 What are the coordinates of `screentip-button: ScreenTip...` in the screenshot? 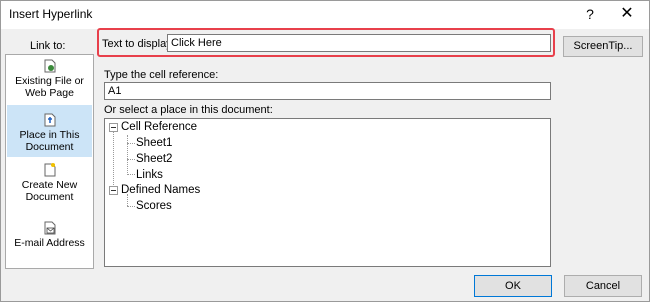 It's located at (603, 46).